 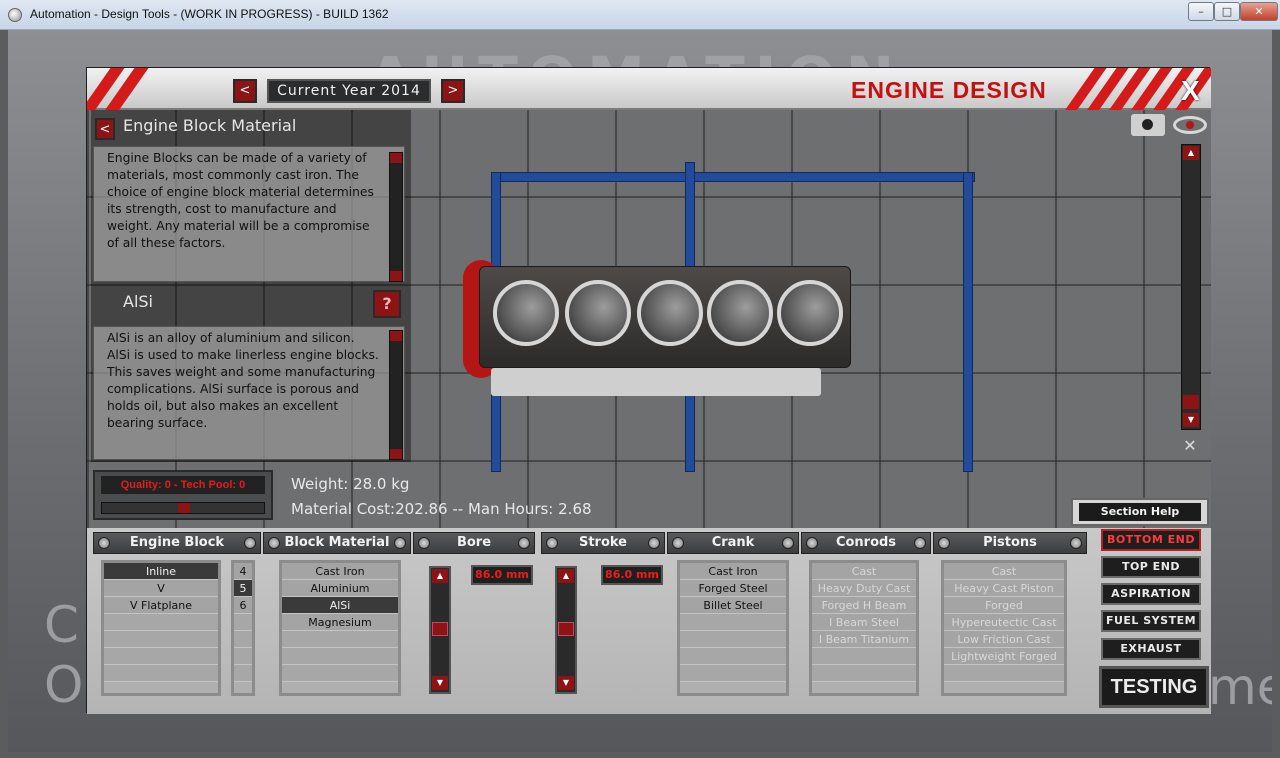 What do you see at coordinates (1151, 649) in the screenshot?
I see `nav-exhaust-button: EXHAUST` at bounding box center [1151, 649].